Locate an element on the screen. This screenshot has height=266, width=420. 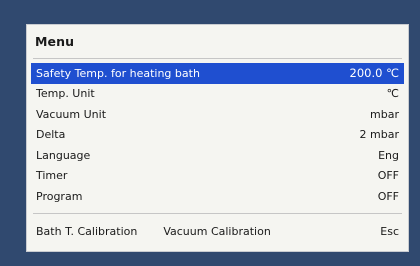
menu-item-value: 200.0 ℃ is located at coordinates (374, 73).